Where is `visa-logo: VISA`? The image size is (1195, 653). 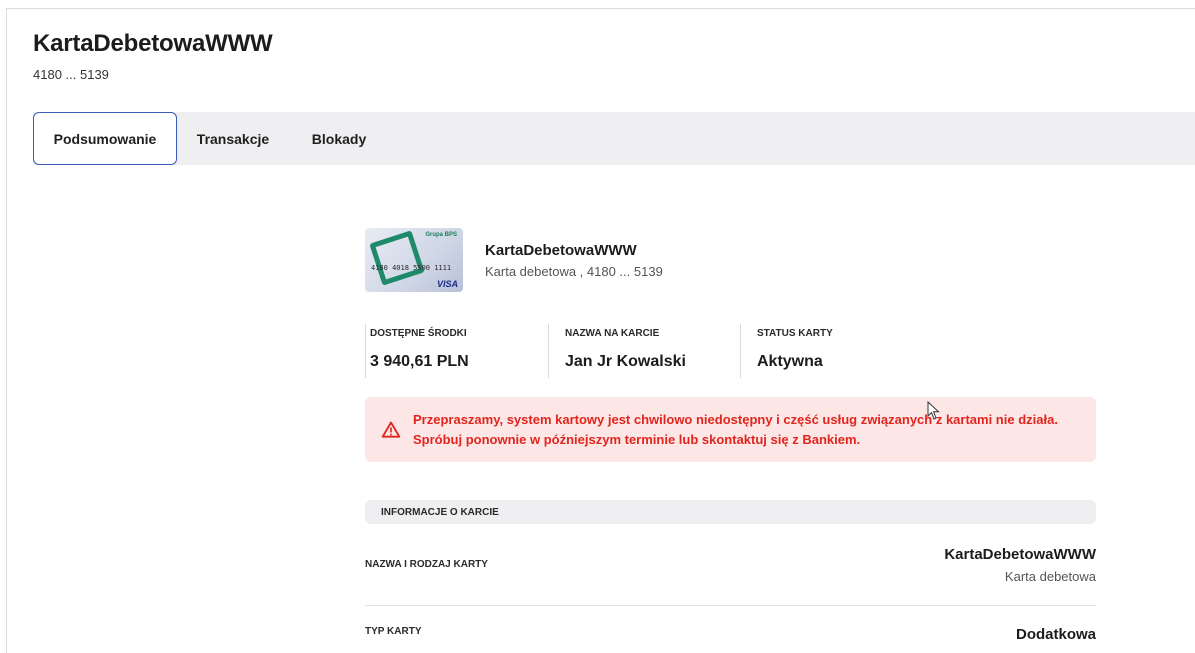
visa-logo: VISA is located at coordinates (447, 284).